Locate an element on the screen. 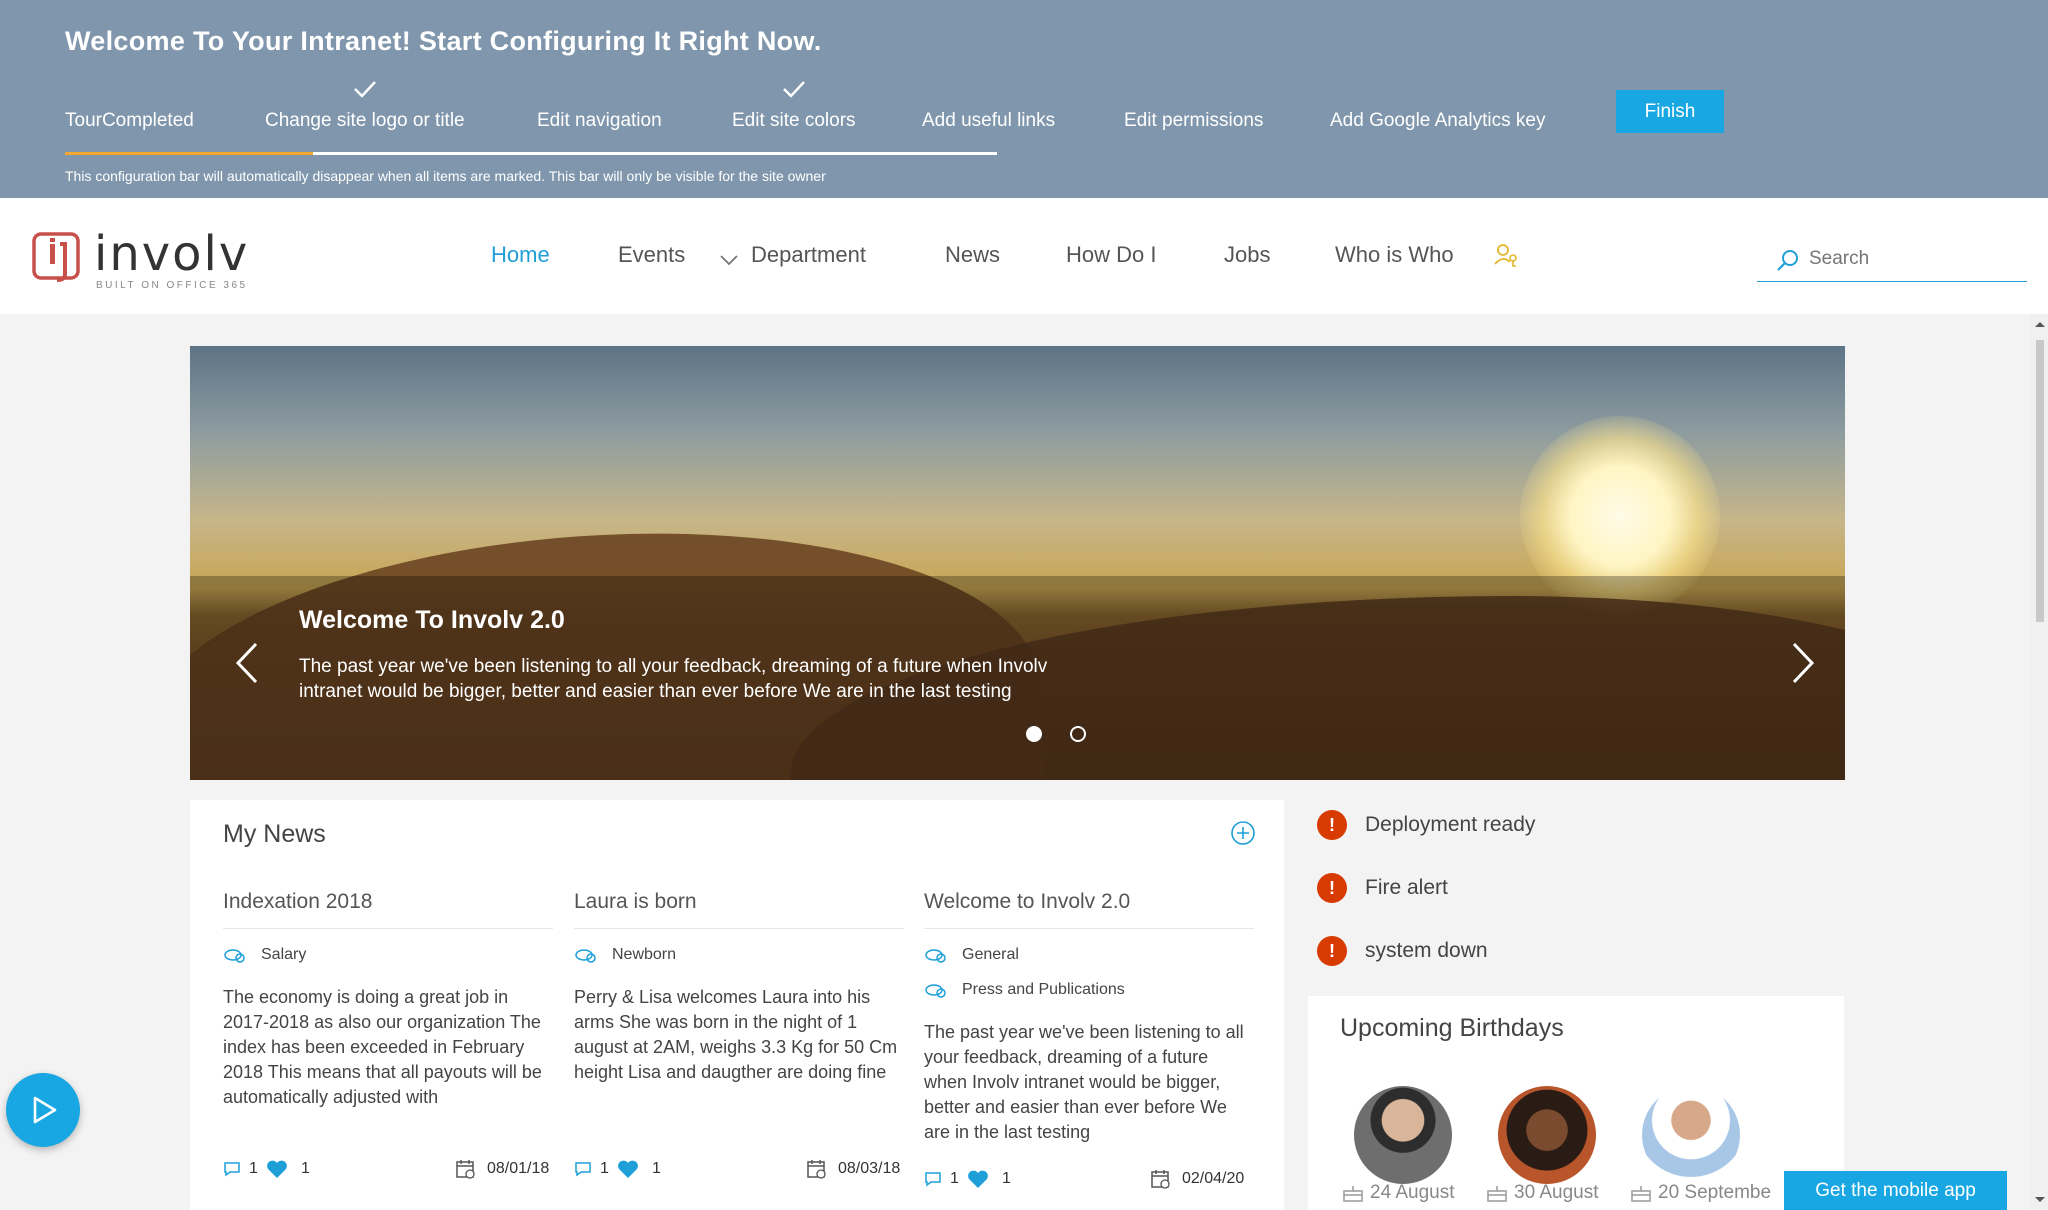 This screenshot has height=1210, width=2048. user-key-icon is located at coordinates (1507, 255).